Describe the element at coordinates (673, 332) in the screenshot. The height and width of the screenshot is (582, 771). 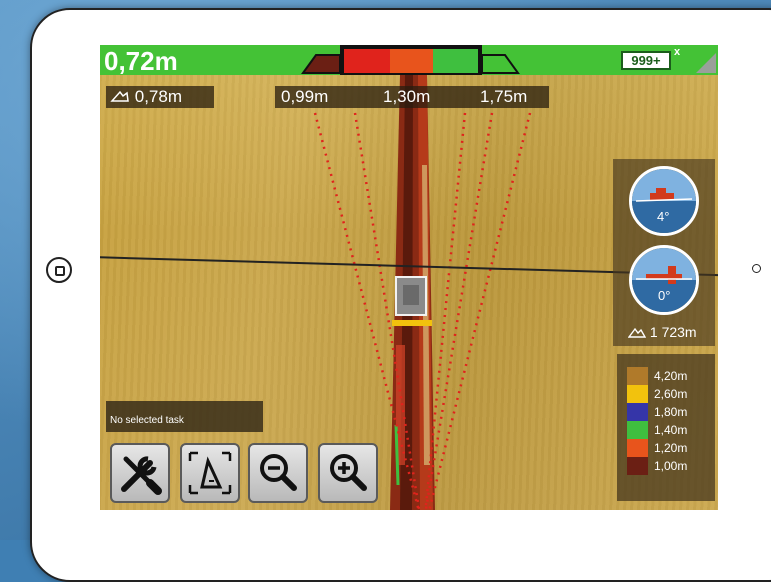
I see `altitude-value: 1 723m` at that location.